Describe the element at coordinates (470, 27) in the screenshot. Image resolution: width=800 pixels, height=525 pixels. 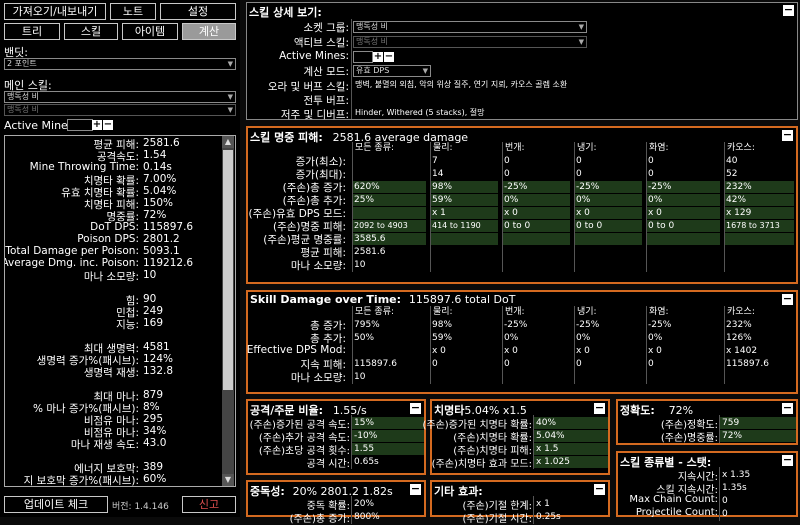
I see `socket-group-dropdown: 맹독성 비 ▼` at that location.